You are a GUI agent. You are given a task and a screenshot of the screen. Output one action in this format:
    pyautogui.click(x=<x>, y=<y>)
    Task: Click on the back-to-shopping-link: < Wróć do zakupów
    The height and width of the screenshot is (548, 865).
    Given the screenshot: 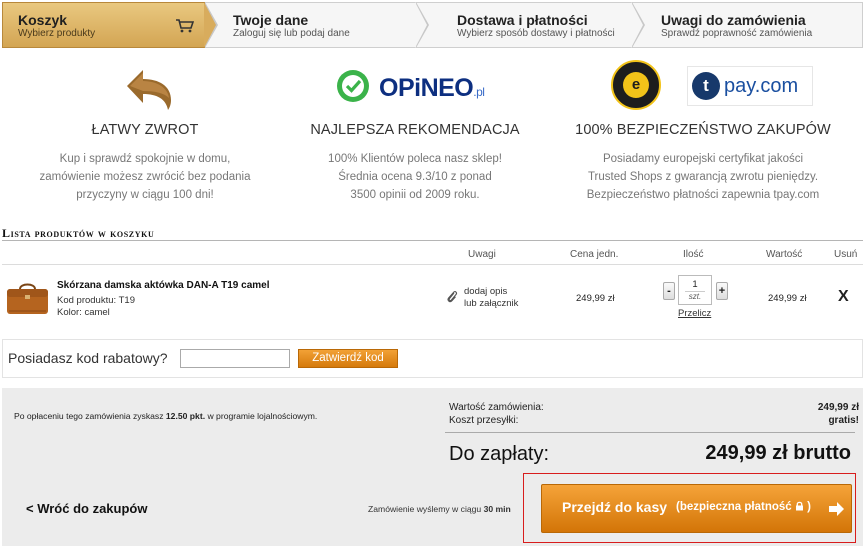 What is the action you would take?
    pyautogui.click(x=86, y=508)
    